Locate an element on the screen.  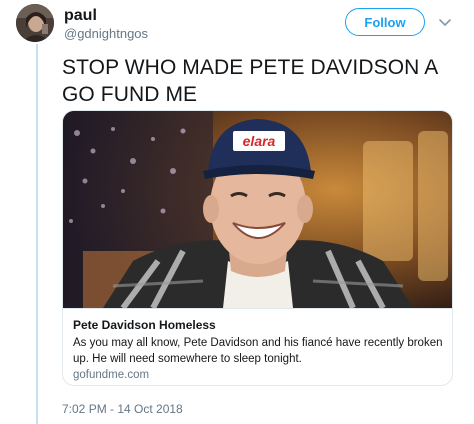
timestamp: 7:02 PM - 14 Oct 2018 is located at coordinates (122, 409).